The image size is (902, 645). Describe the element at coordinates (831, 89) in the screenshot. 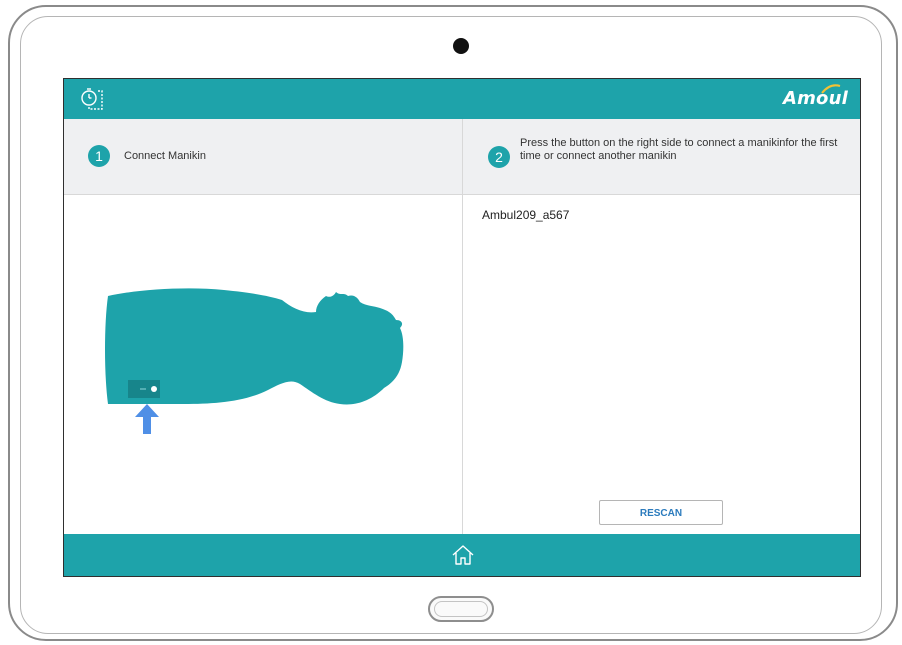

I see `brand-swoosh-icon` at that location.